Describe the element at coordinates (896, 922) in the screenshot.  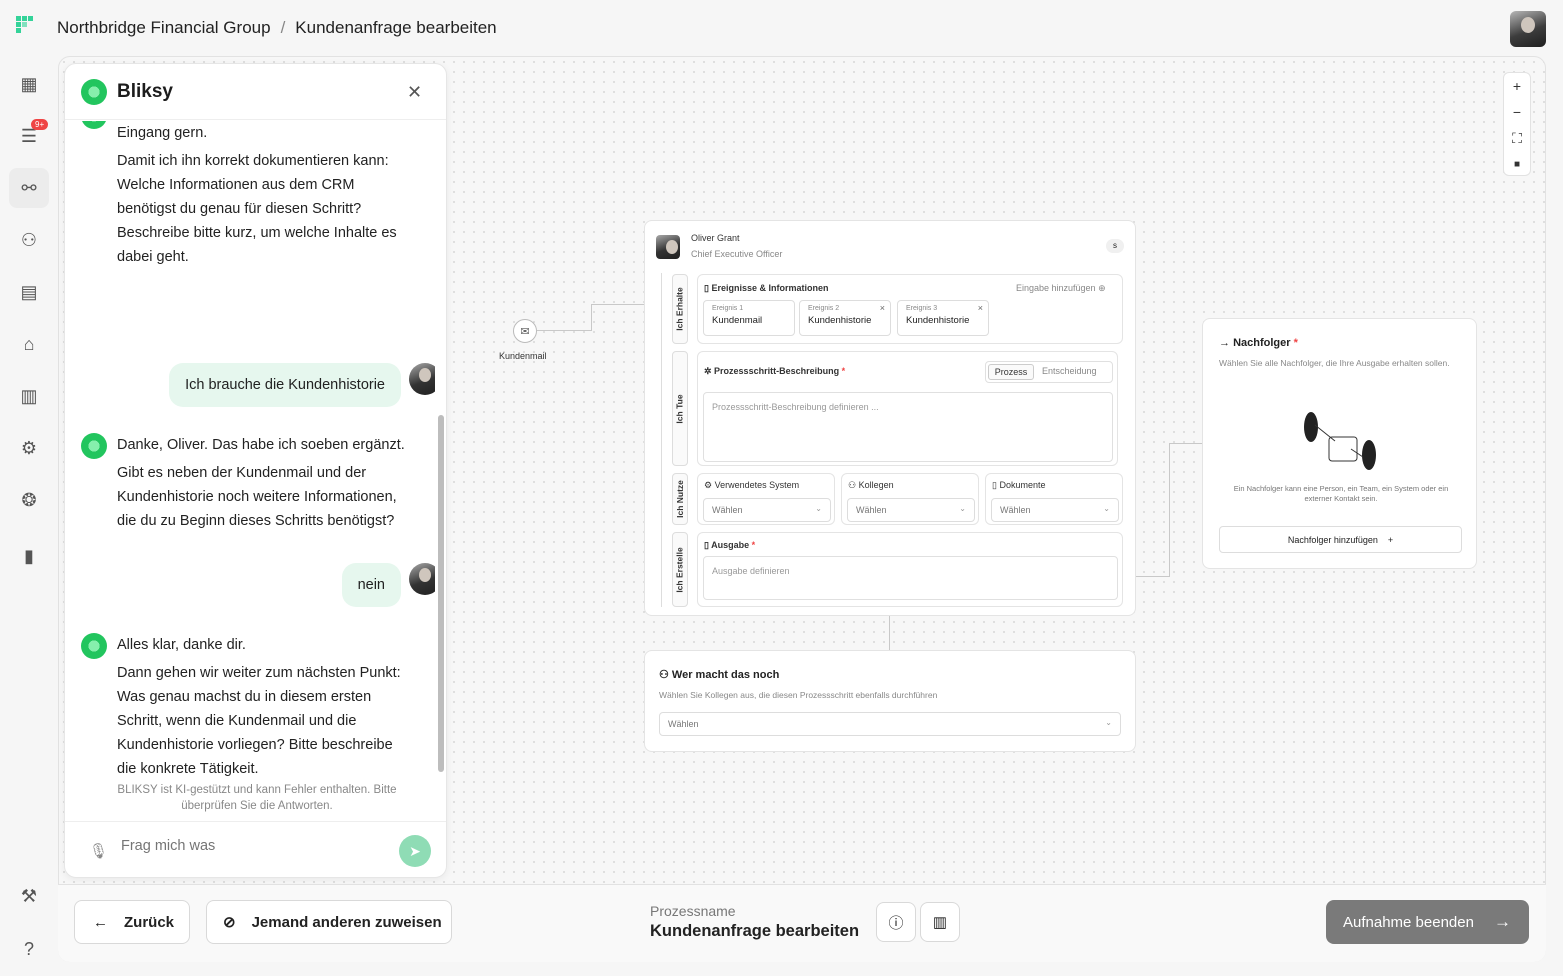
I see `info-icon: ⓘ` at that location.